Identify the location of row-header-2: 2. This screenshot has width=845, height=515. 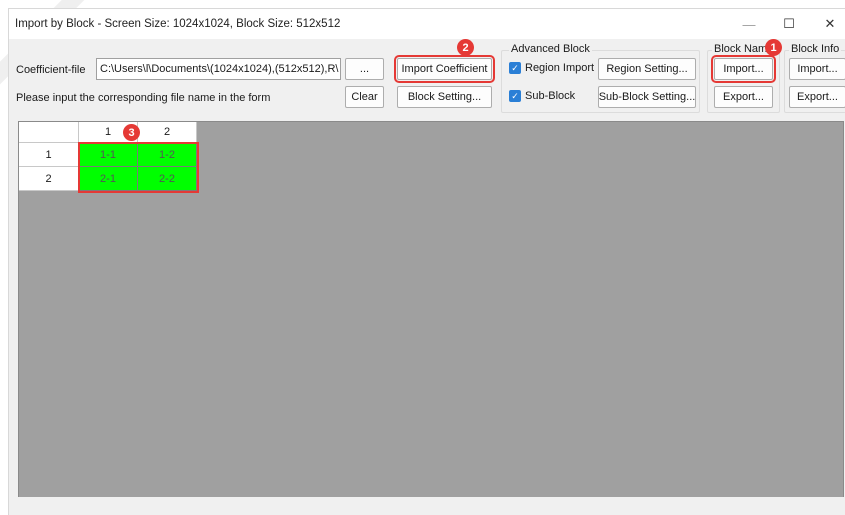
(49, 179).